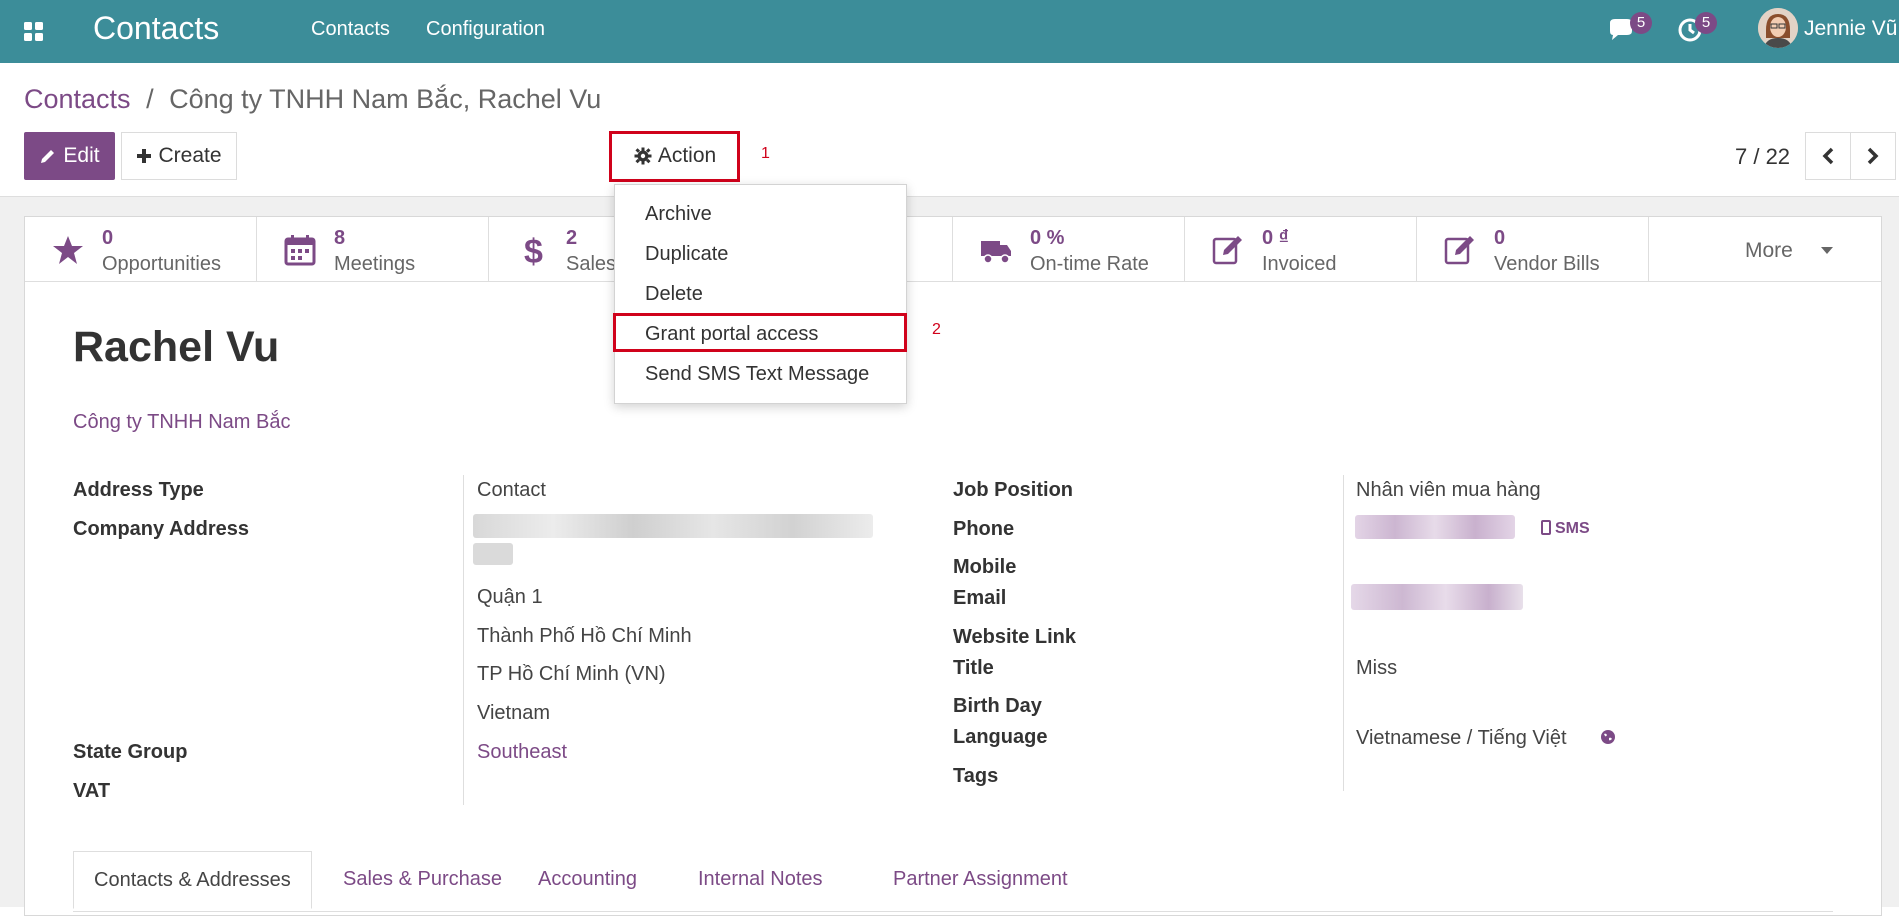 Image resolution: width=1899 pixels, height=916 pixels. What do you see at coordinates (1299, 264) in the screenshot?
I see `stat-label: Invoiced` at bounding box center [1299, 264].